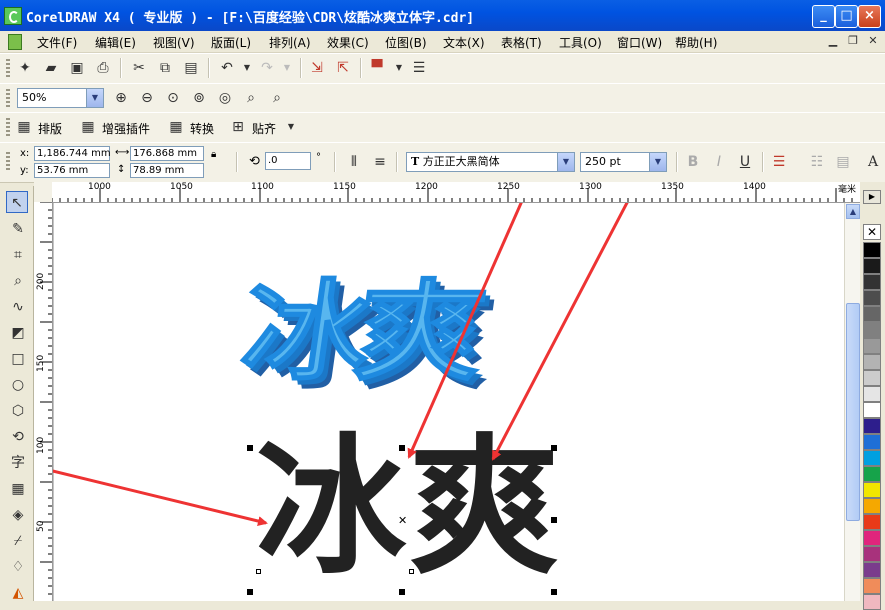  I want to click on freehand-tool-icon: ∿, so click(18, 307).